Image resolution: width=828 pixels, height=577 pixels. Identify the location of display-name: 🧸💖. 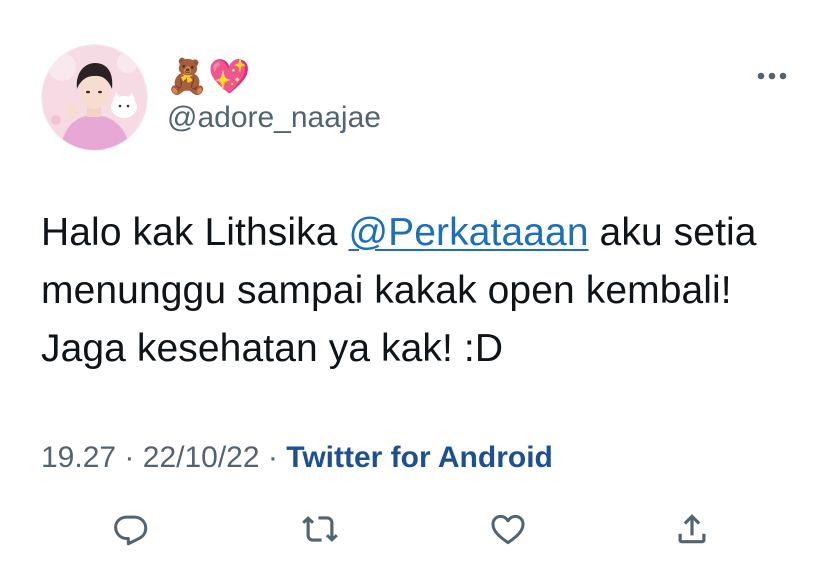
(208, 76).